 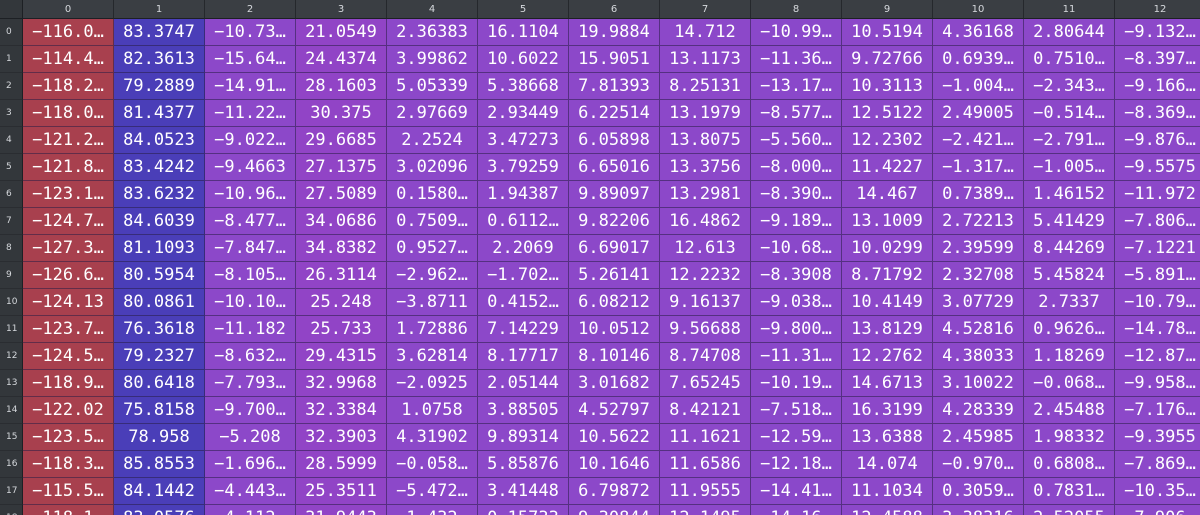 What do you see at coordinates (523, 329) in the screenshot?
I see `table-cell: 7.14229` at bounding box center [523, 329].